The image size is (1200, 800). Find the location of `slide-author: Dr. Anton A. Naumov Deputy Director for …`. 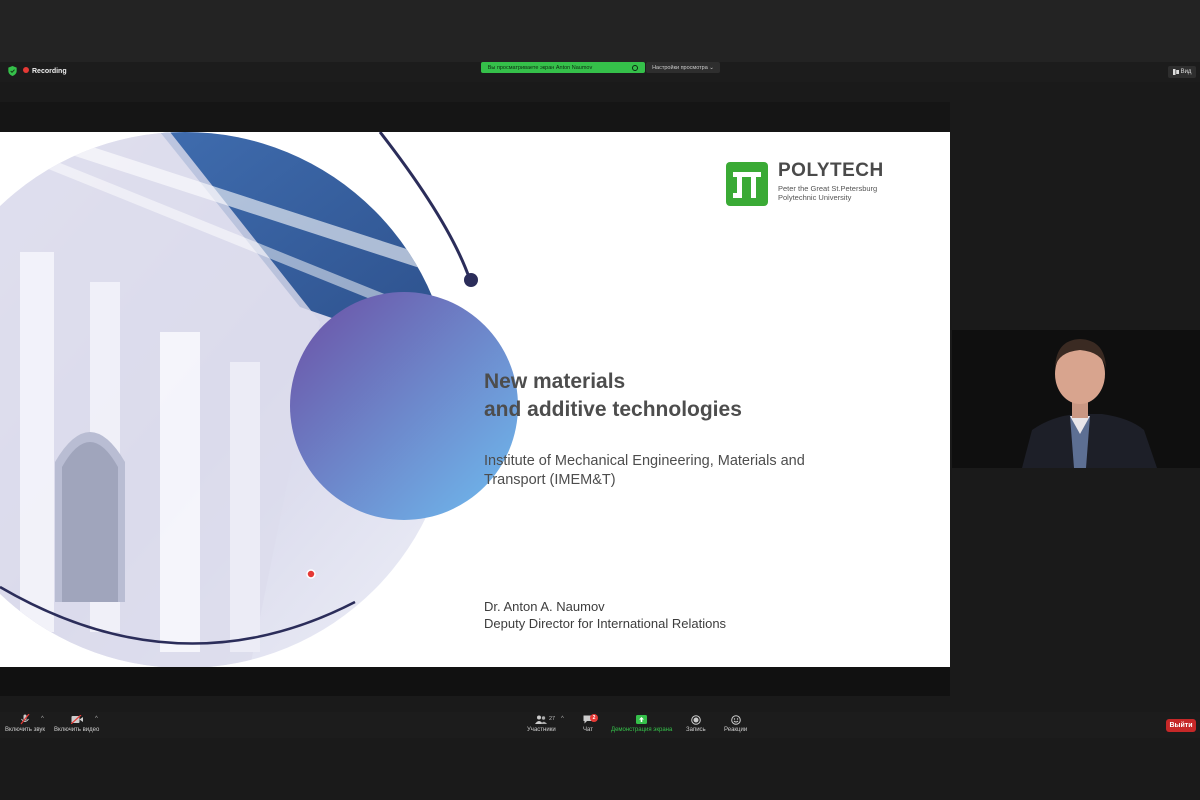

slide-author: Dr. Anton A. Naumov Deputy Director for … is located at coordinates (605, 615).